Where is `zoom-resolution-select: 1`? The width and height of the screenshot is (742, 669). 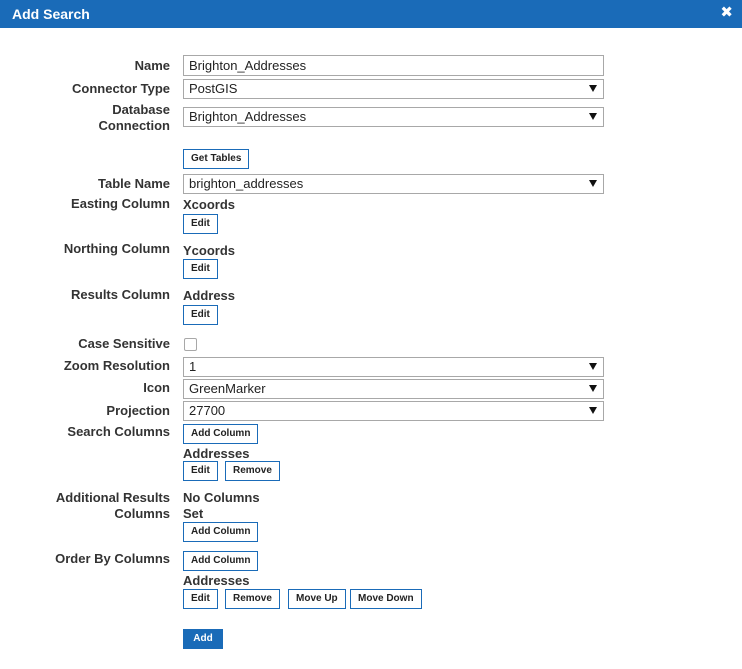
zoom-resolution-select: 1 is located at coordinates (393, 367).